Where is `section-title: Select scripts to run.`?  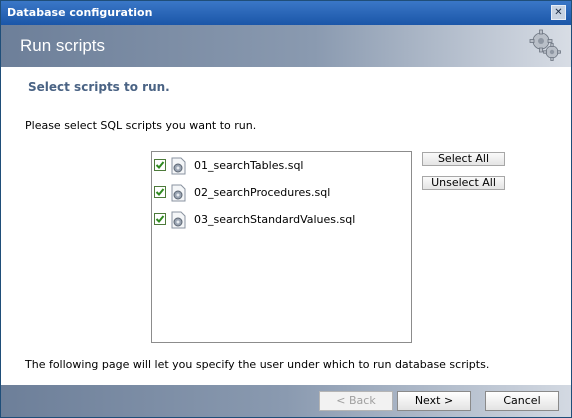 section-title: Select scripts to run. is located at coordinates (99, 87).